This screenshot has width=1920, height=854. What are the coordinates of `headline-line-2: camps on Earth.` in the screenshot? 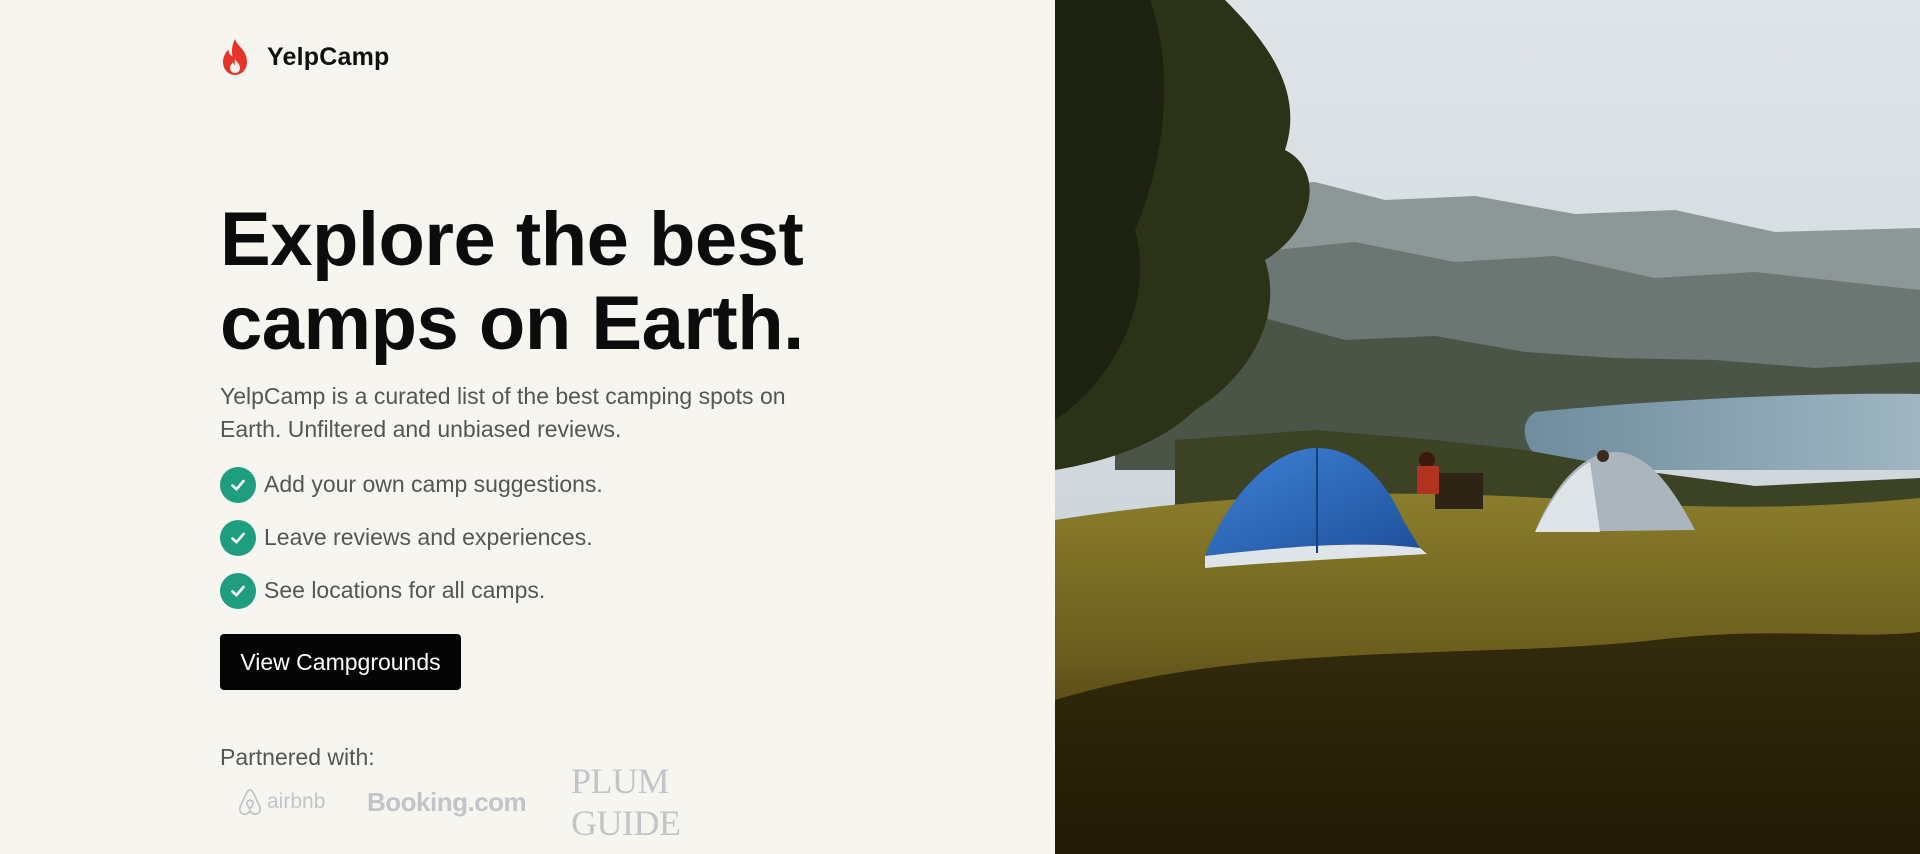 It's located at (512, 323).